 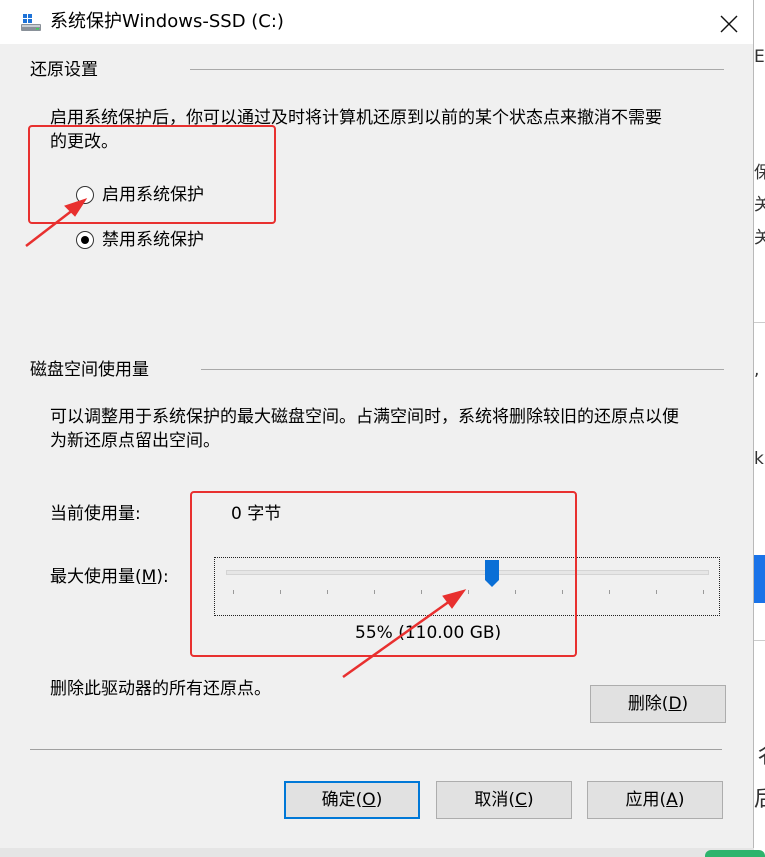 What do you see at coordinates (256, 514) in the screenshot?
I see `current-usage-value: 0 字节` at bounding box center [256, 514].